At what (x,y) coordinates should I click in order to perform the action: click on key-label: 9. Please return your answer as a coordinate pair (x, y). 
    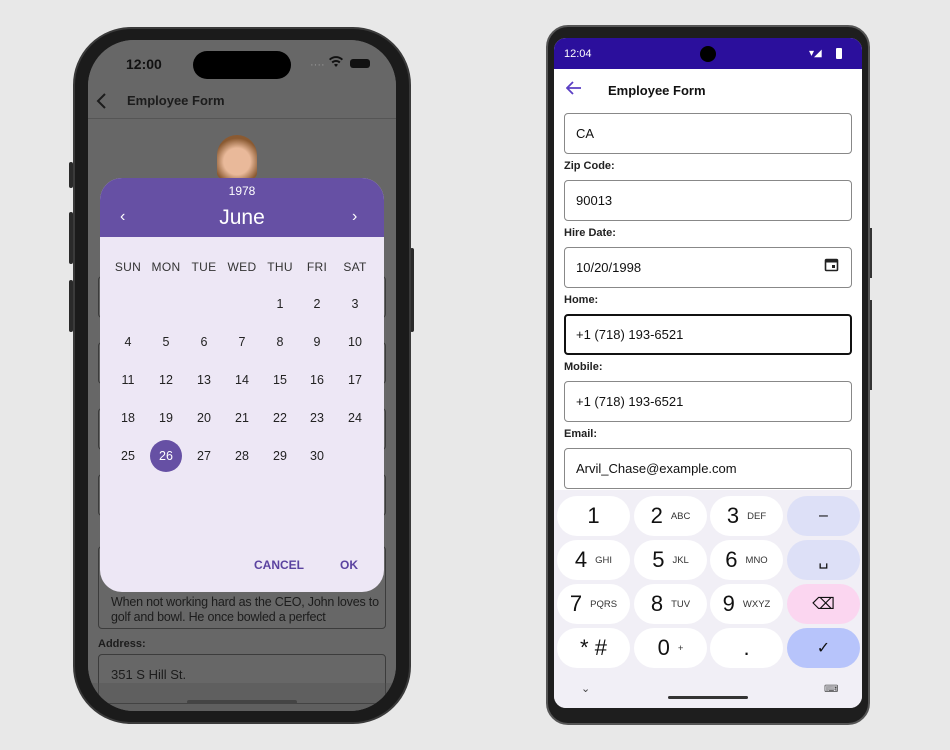
    Looking at the image, I should click on (728, 603).